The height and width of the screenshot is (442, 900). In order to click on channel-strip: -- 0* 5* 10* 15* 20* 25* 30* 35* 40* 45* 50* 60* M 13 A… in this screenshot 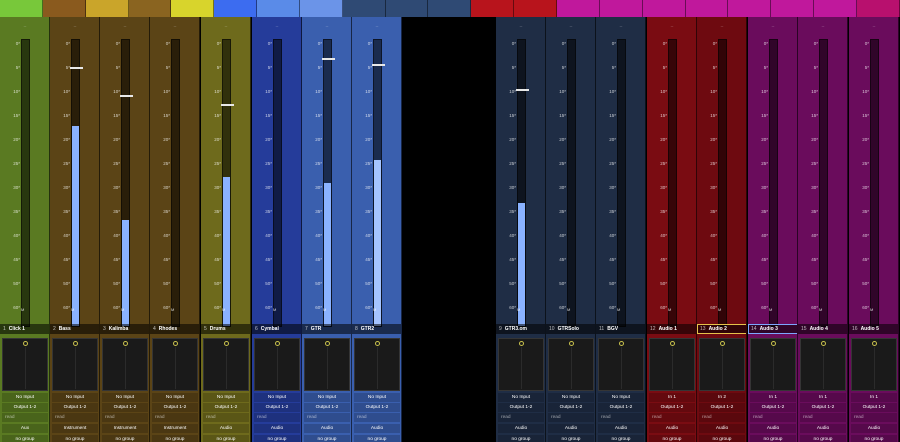, I will do `click(722, 229)`.